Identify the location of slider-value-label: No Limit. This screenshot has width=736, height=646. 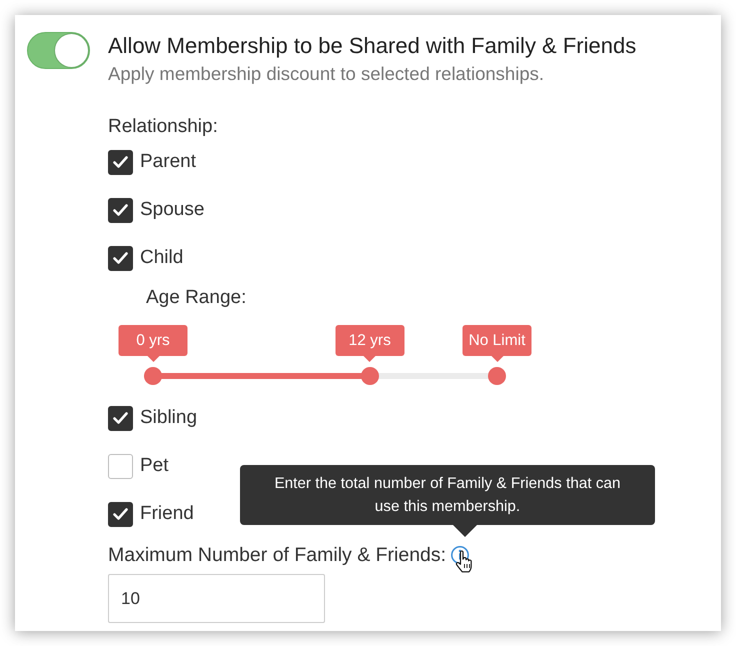
(497, 340).